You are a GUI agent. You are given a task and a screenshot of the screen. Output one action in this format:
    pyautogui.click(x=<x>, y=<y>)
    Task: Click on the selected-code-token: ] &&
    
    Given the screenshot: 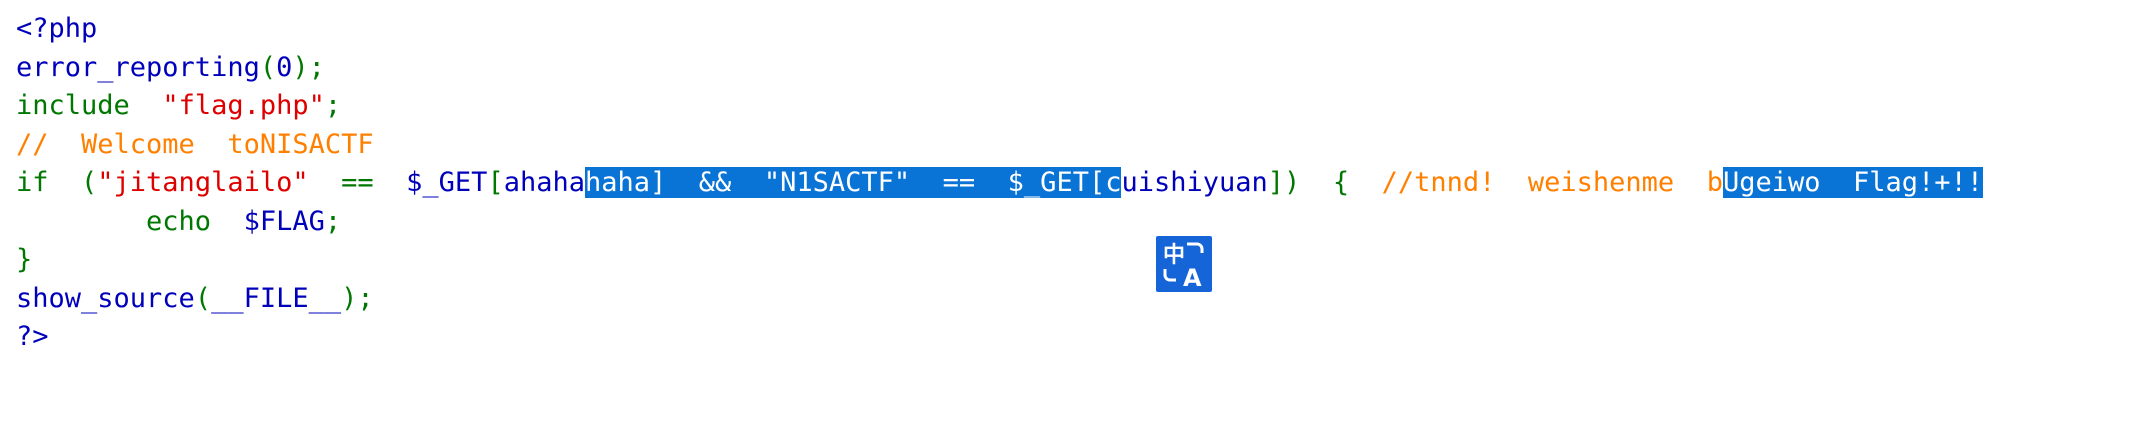 What is the action you would take?
    pyautogui.click(x=707, y=182)
    